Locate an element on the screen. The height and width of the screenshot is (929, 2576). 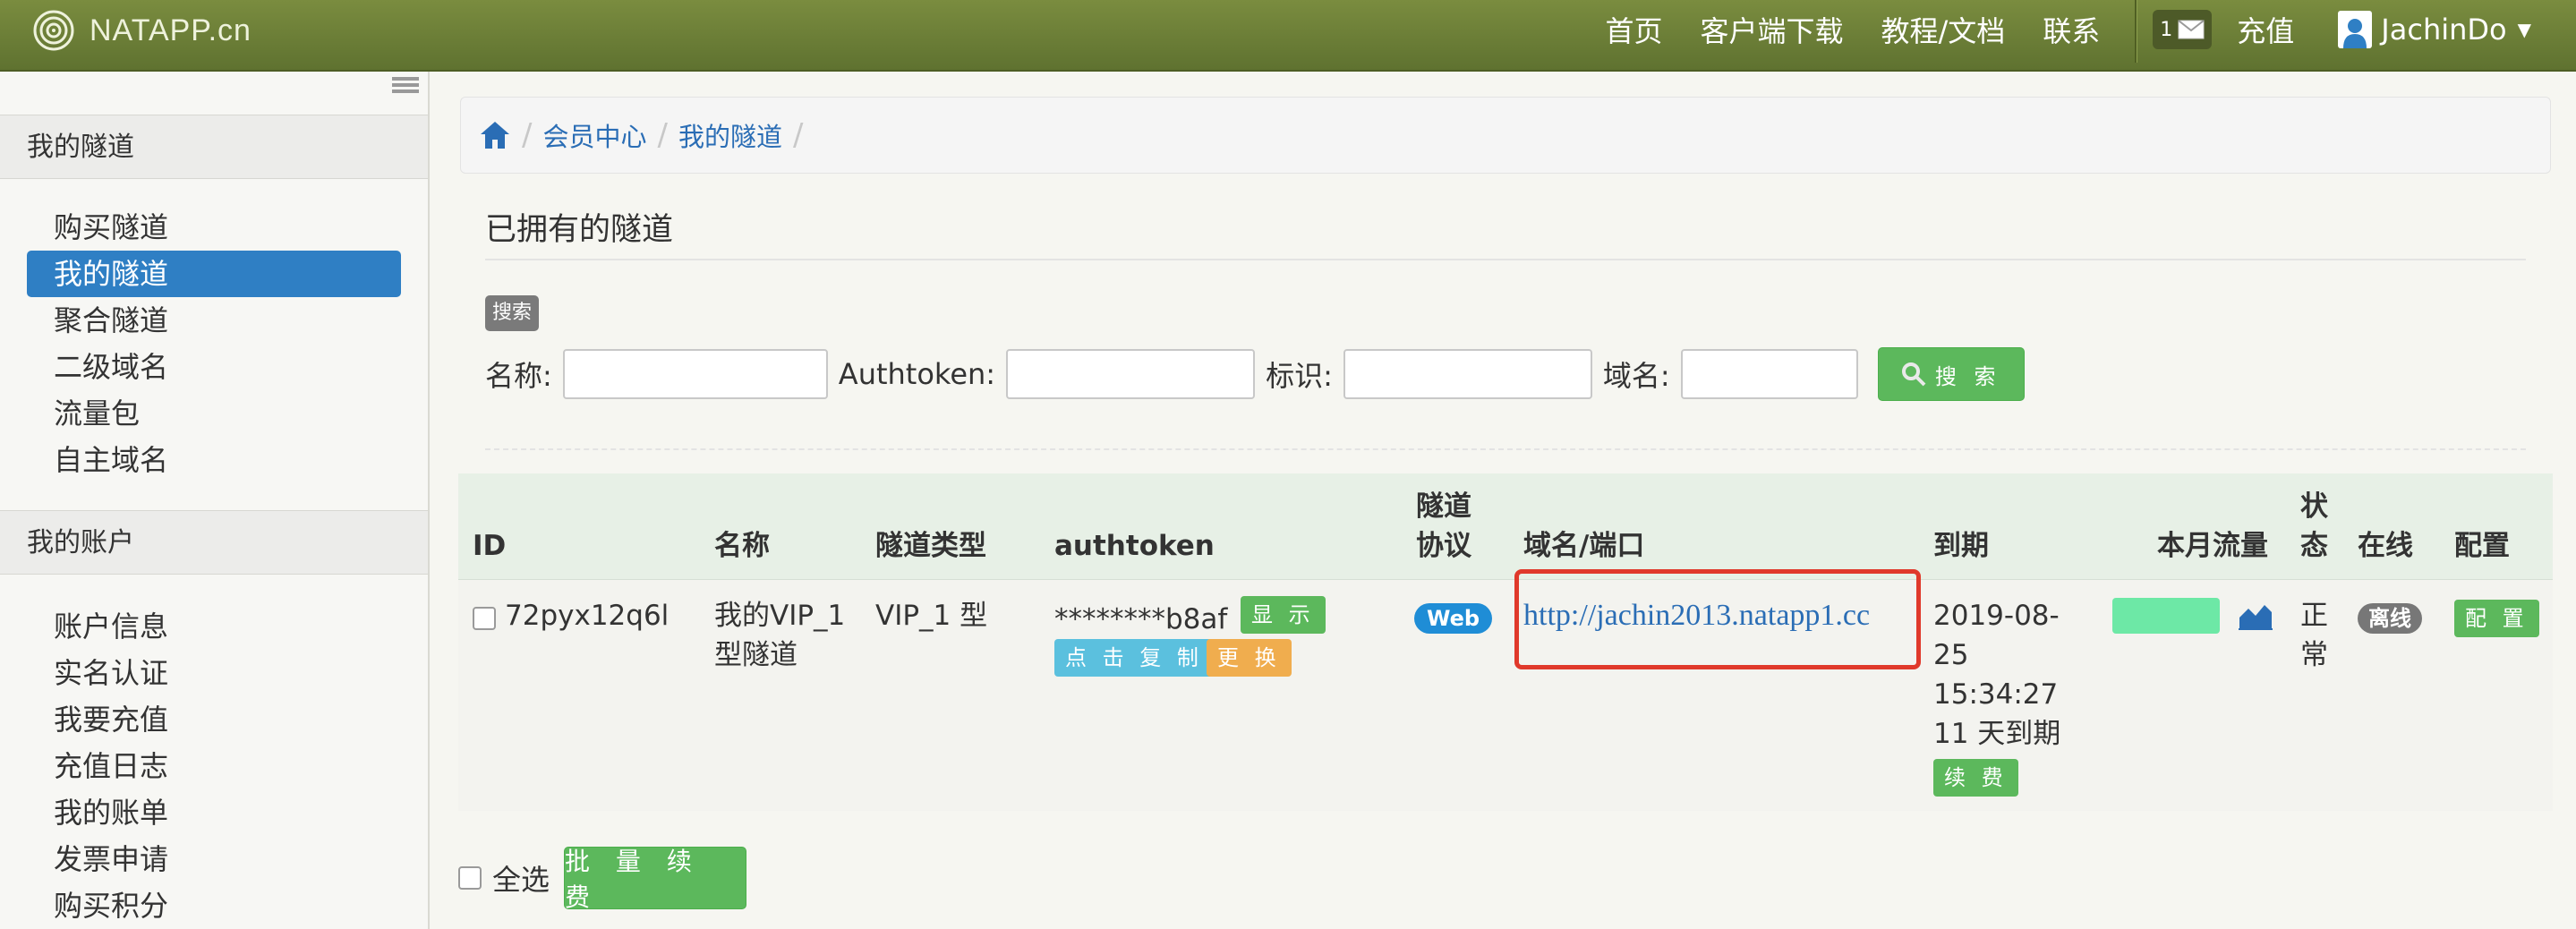
sidebar-item-subdomain: 二级域名 is located at coordinates (214, 367).